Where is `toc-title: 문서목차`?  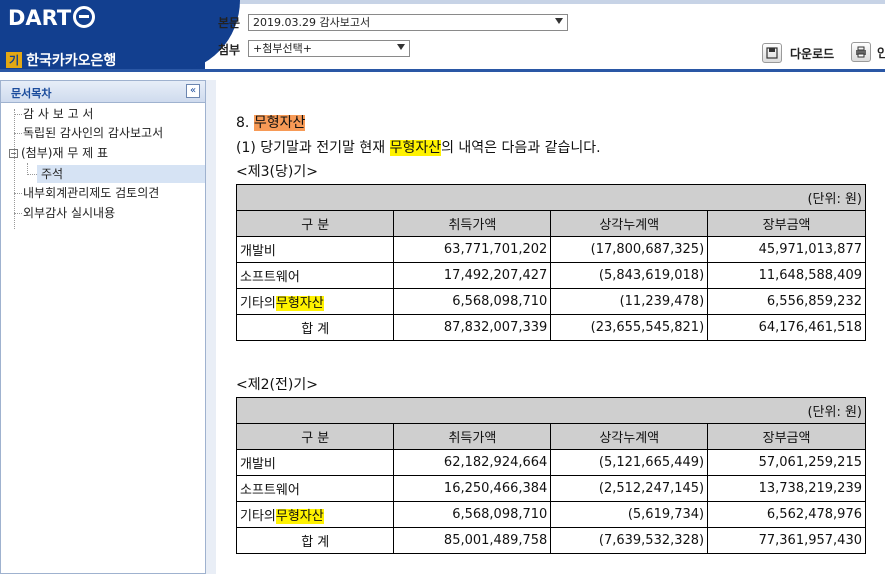 toc-title: 문서목차 is located at coordinates (31, 93).